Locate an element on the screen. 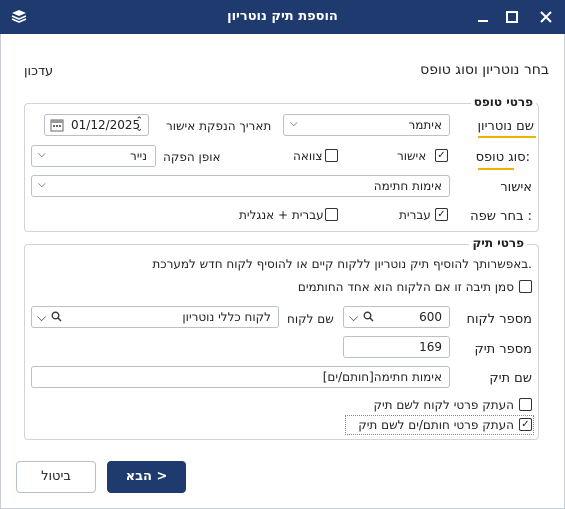 Image resolution: width=565 pixels, height=509 pixels. spinner-icon: ⌃ ⌄ is located at coordinates (139, 125).